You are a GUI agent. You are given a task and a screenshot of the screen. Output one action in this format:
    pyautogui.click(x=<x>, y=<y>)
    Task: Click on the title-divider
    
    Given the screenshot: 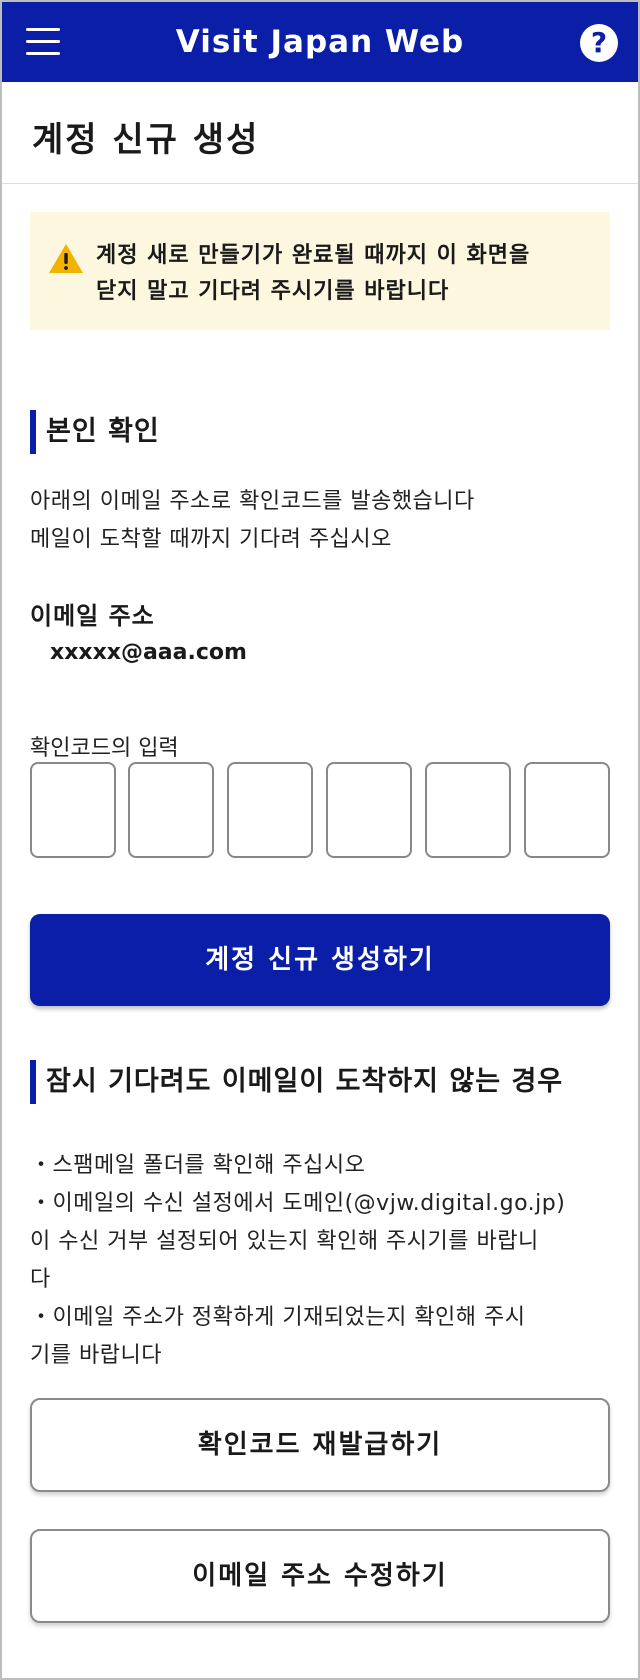 What is the action you would take?
    pyautogui.click(x=320, y=183)
    